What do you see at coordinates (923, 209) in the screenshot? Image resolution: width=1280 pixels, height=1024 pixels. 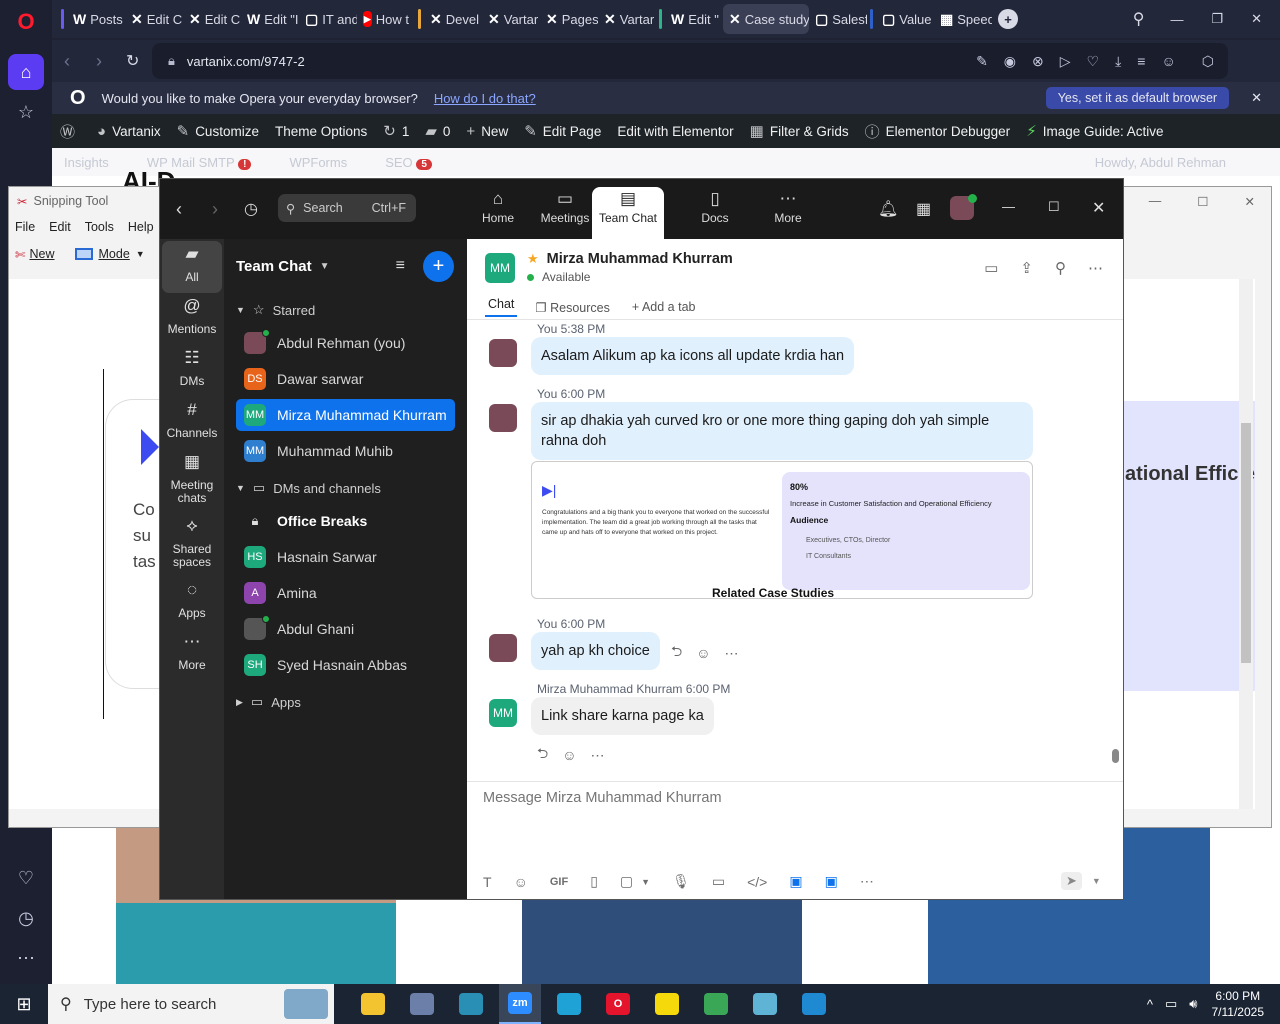 I see `calendar-icon: ▦` at bounding box center [923, 209].